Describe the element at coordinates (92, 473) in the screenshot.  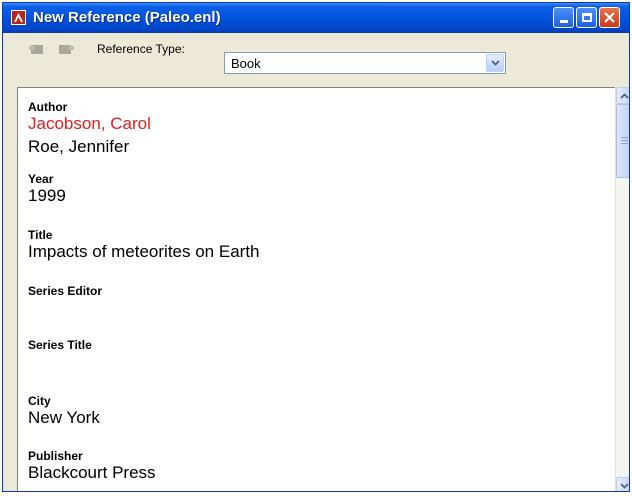
I see `publisher-value: Blackcourt Press` at that location.